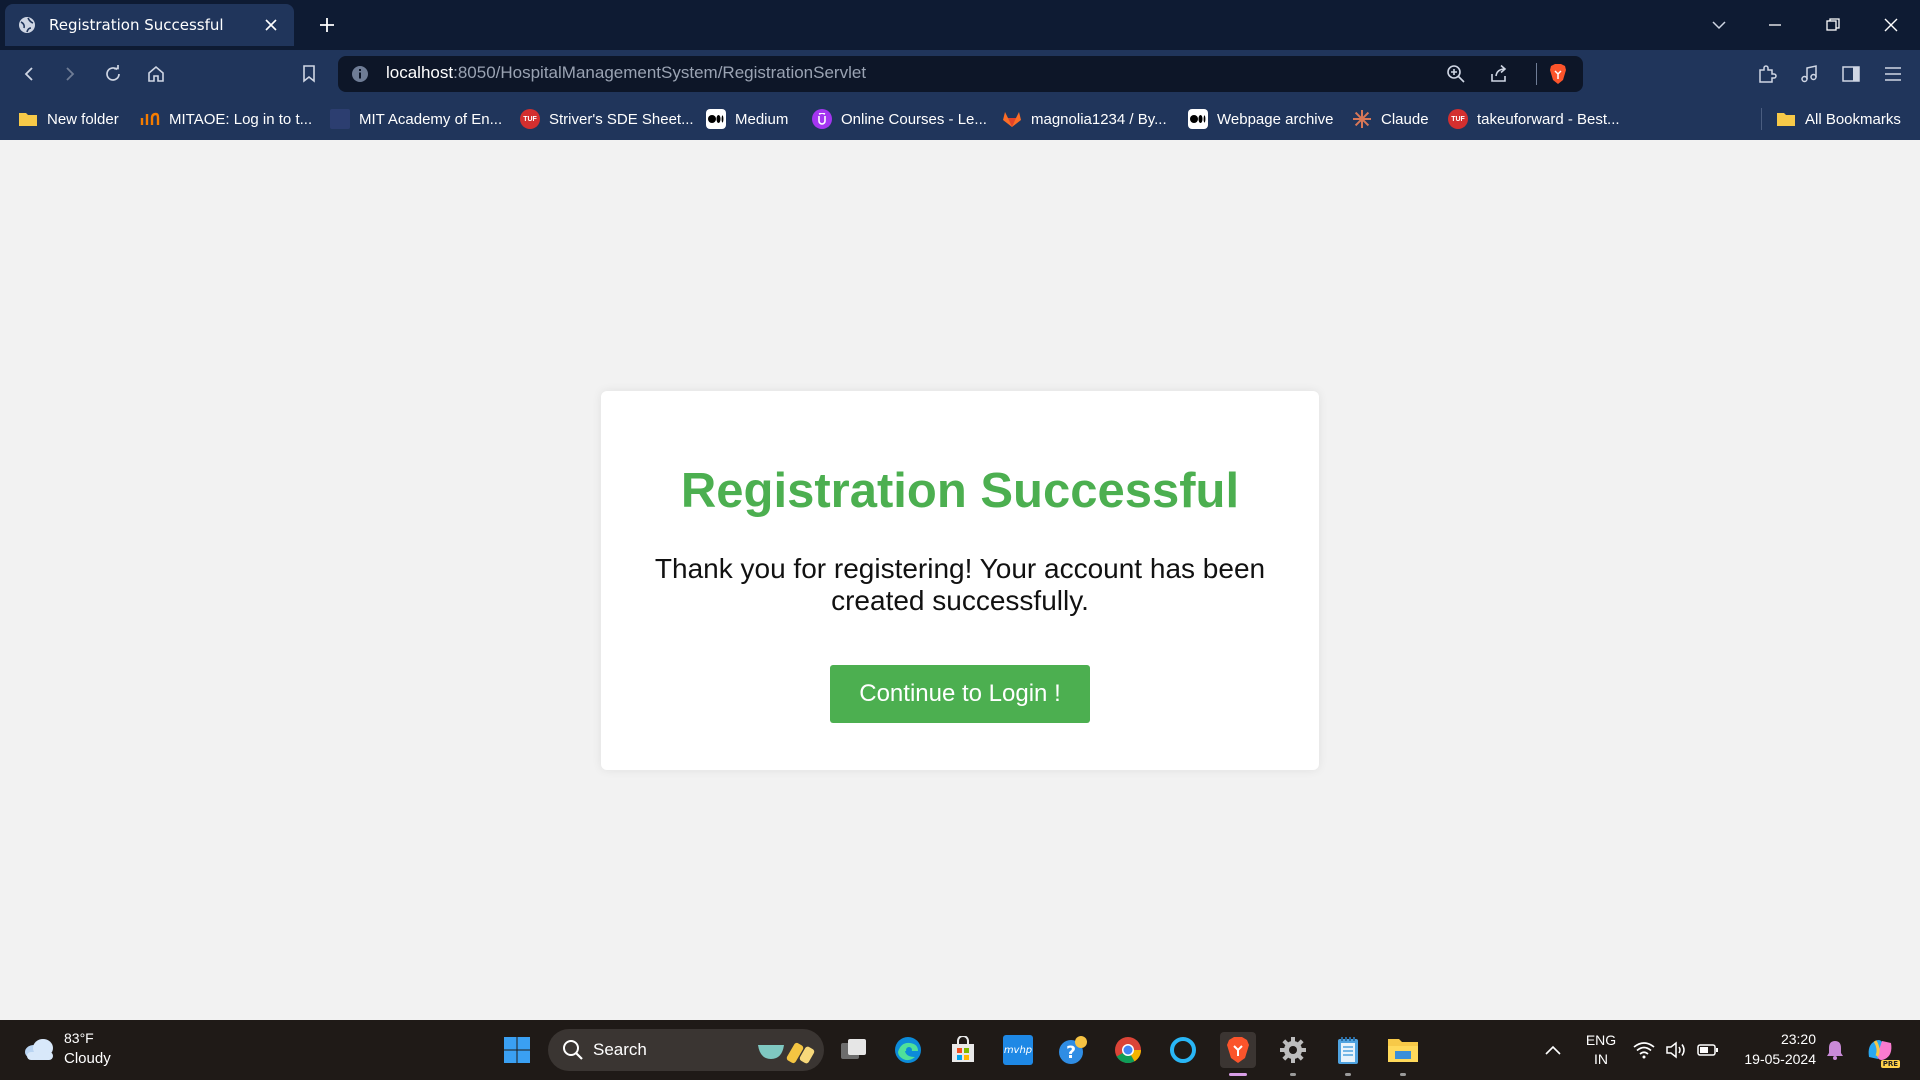  I want to click on bookmark-item: New folder, so click(68, 119).